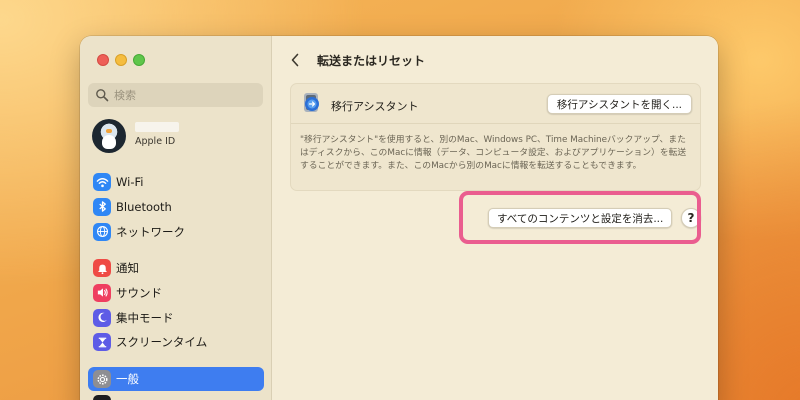  I want to click on page-title: 転送またはリセット, so click(371, 61).